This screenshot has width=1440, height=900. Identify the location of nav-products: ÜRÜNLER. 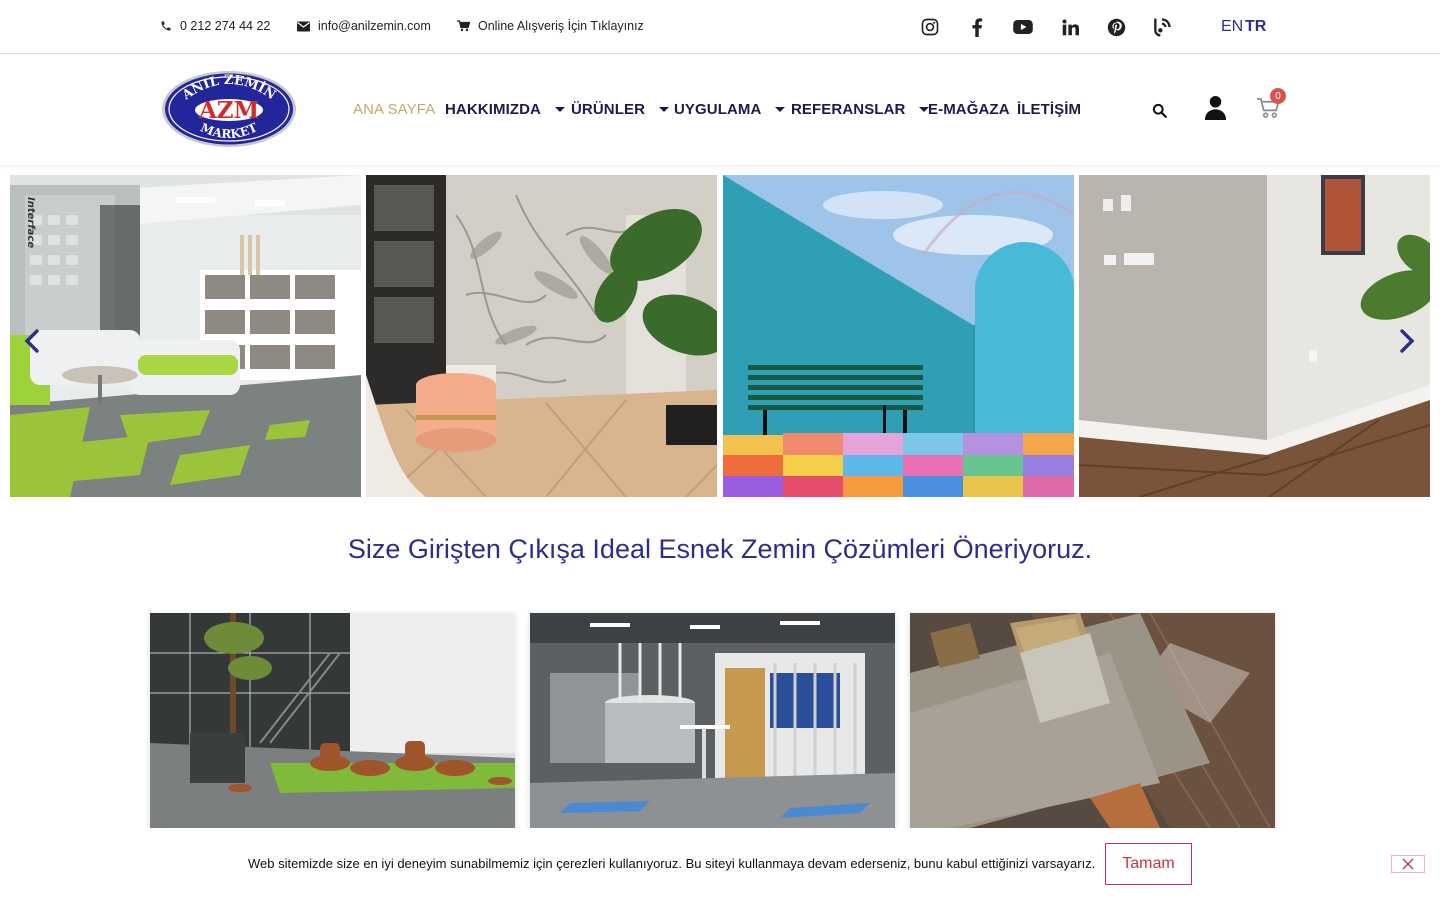
(620, 109).